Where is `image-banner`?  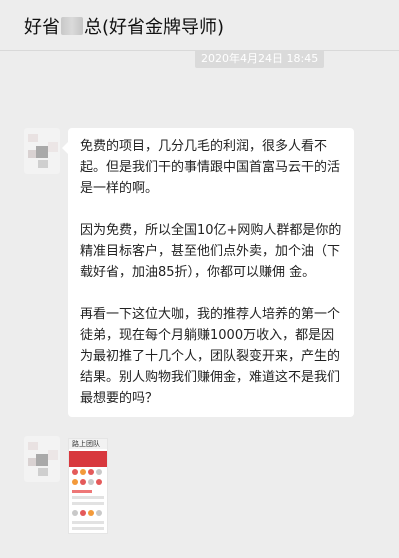 image-banner is located at coordinates (88, 459).